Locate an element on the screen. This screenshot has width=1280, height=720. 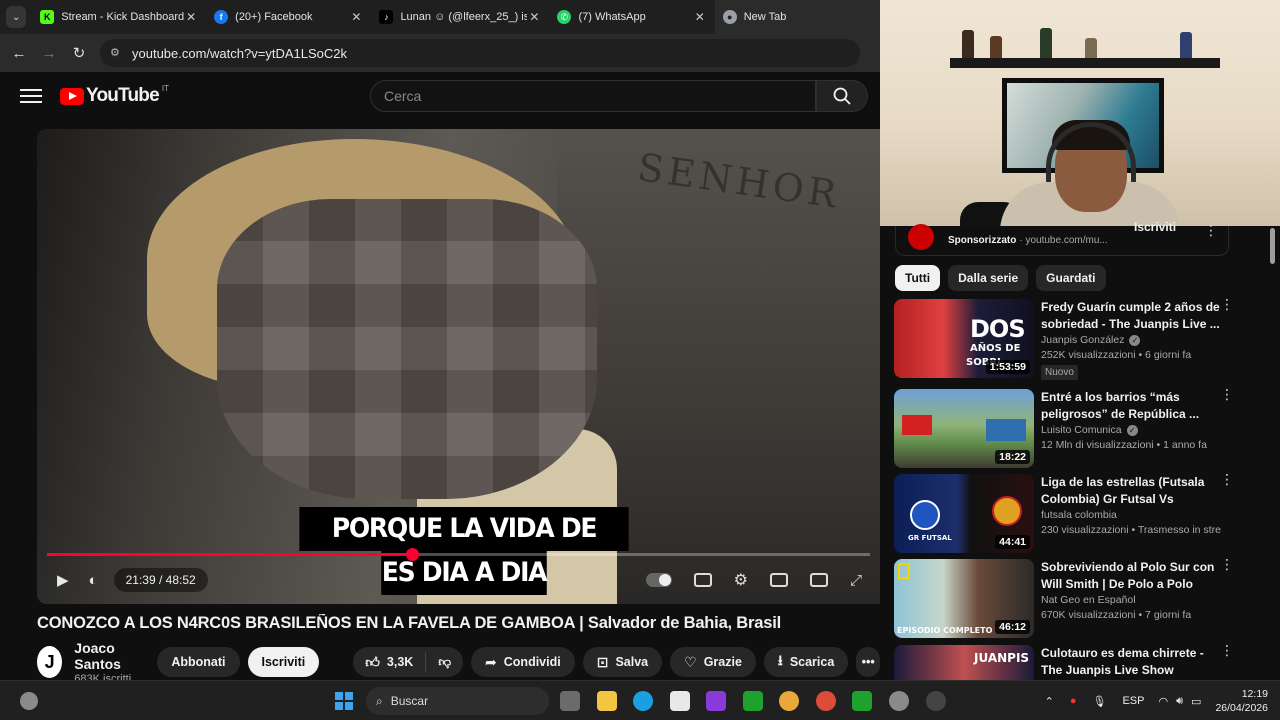
obs-icon is located at coordinates (936, 701).